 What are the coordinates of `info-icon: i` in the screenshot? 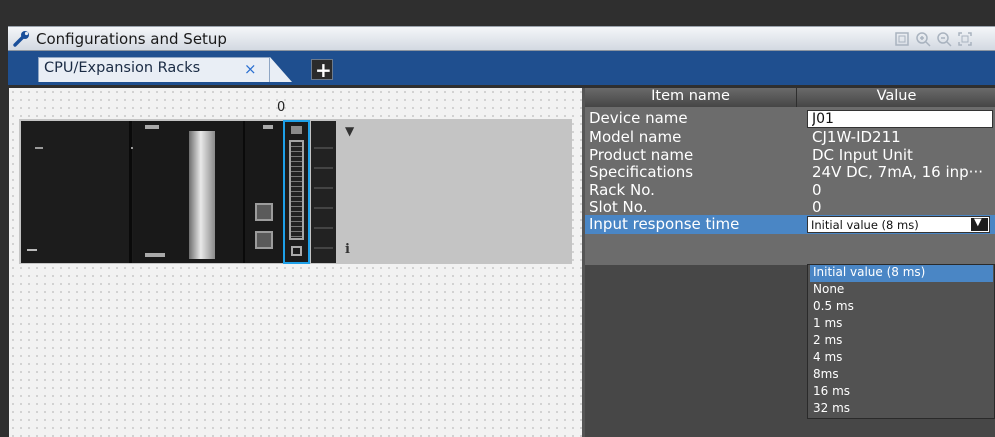 It's located at (347, 249).